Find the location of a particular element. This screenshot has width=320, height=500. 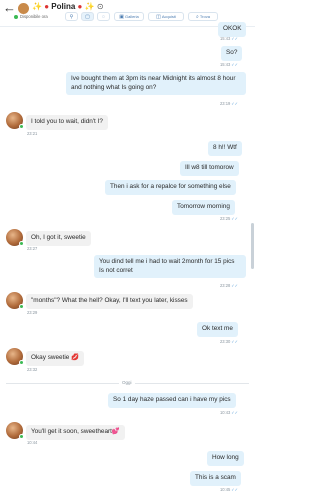

time-text: 10:44 is located at coordinates (32, 442).